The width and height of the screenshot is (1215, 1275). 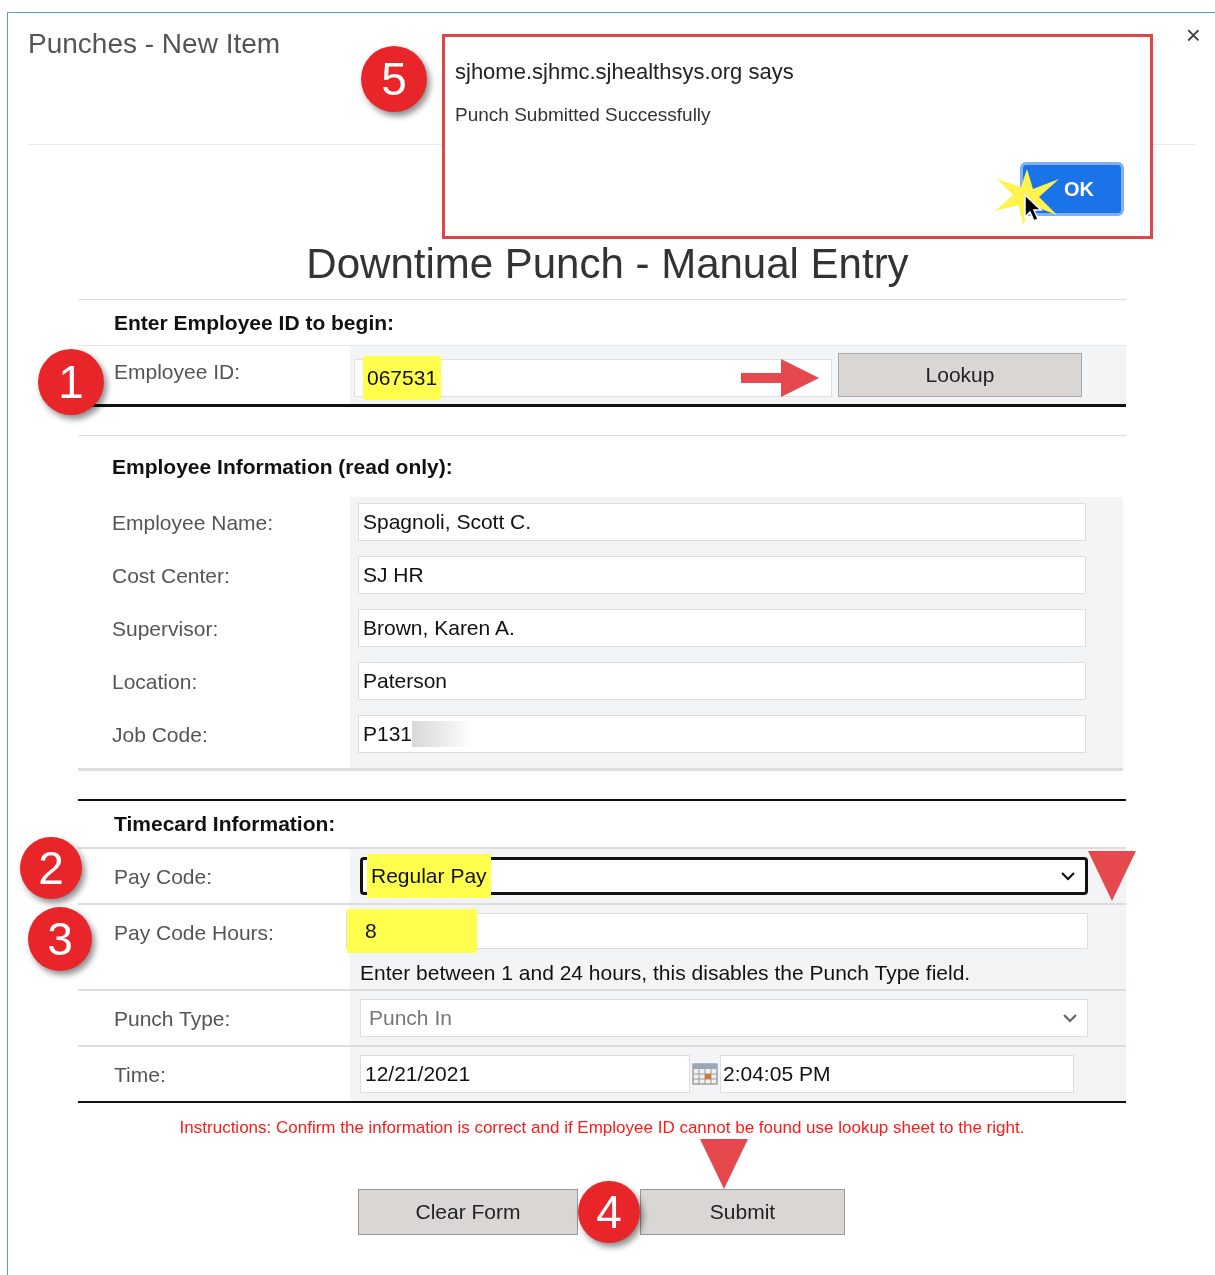 I want to click on field-value: 8, so click(x=412, y=931).